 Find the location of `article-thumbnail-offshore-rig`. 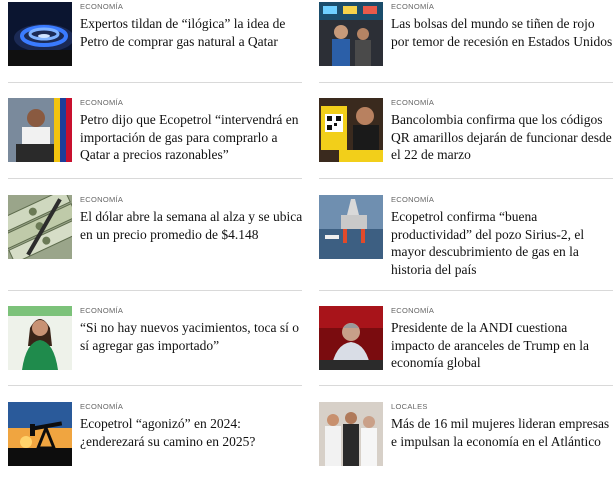

article-thumbnail-offshore-rig is located at coordinates (351, 227).